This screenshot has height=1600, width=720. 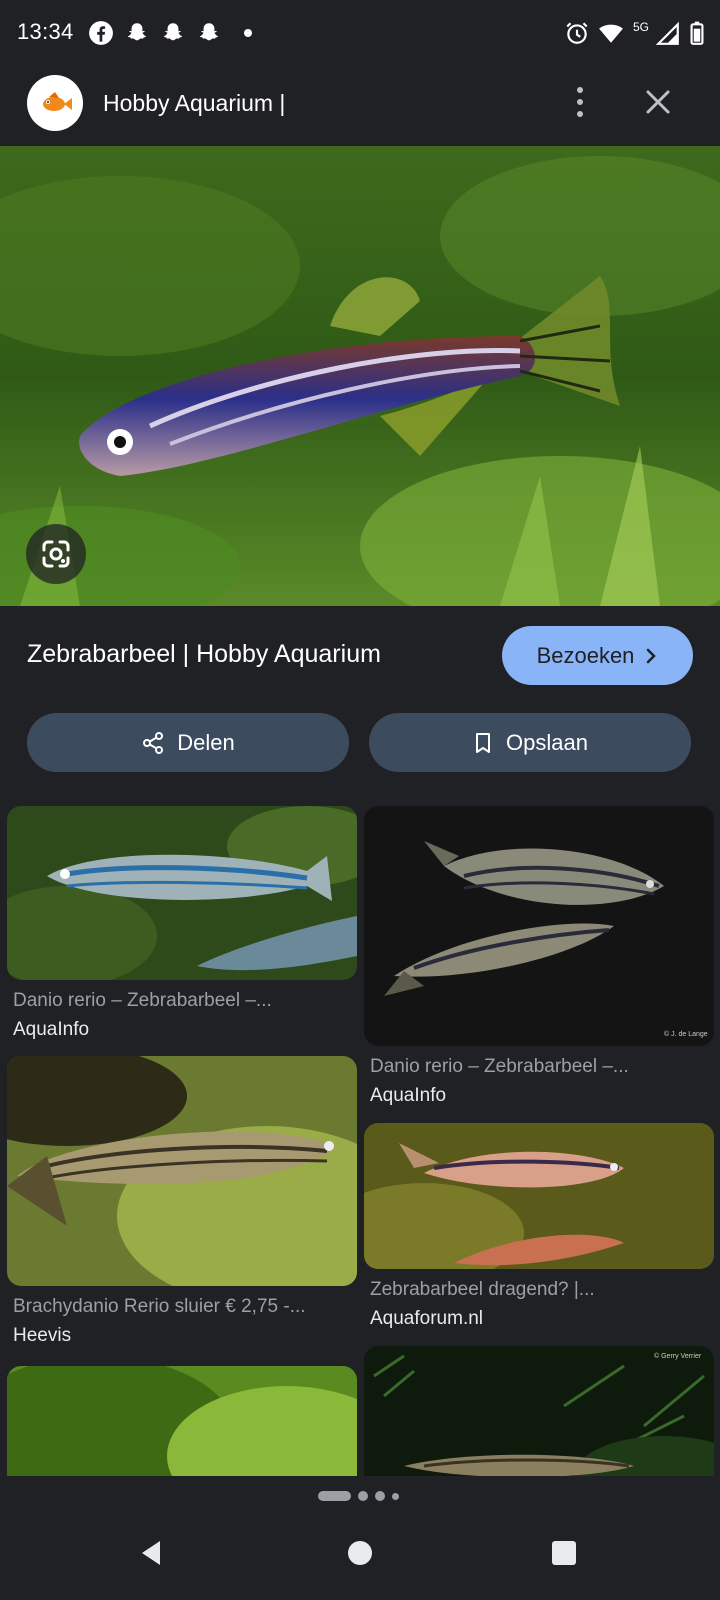 What do you see at coordinates (206, 742) in the screenshot?
I see `share-label: Delen` at bounding box center [206, 742].